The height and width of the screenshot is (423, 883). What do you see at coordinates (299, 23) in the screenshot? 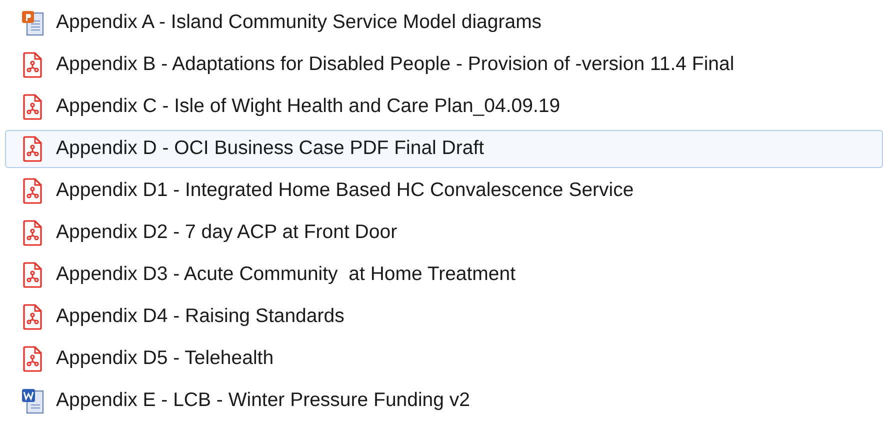
I see `file-name: Appendix A - Island Community Service Model diagrams` at bounding box center [299, 23].